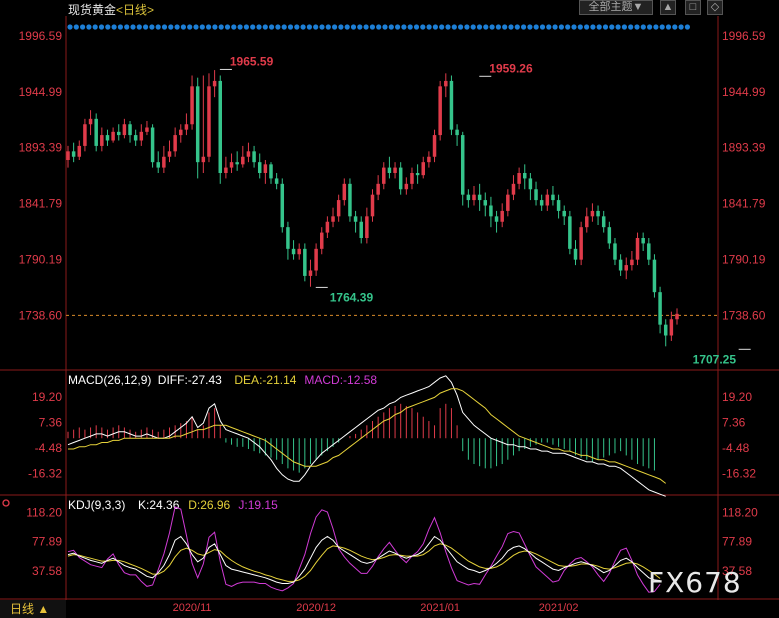  I want to click on price-axis-tick-left: 1996.59, so click(41, 36).